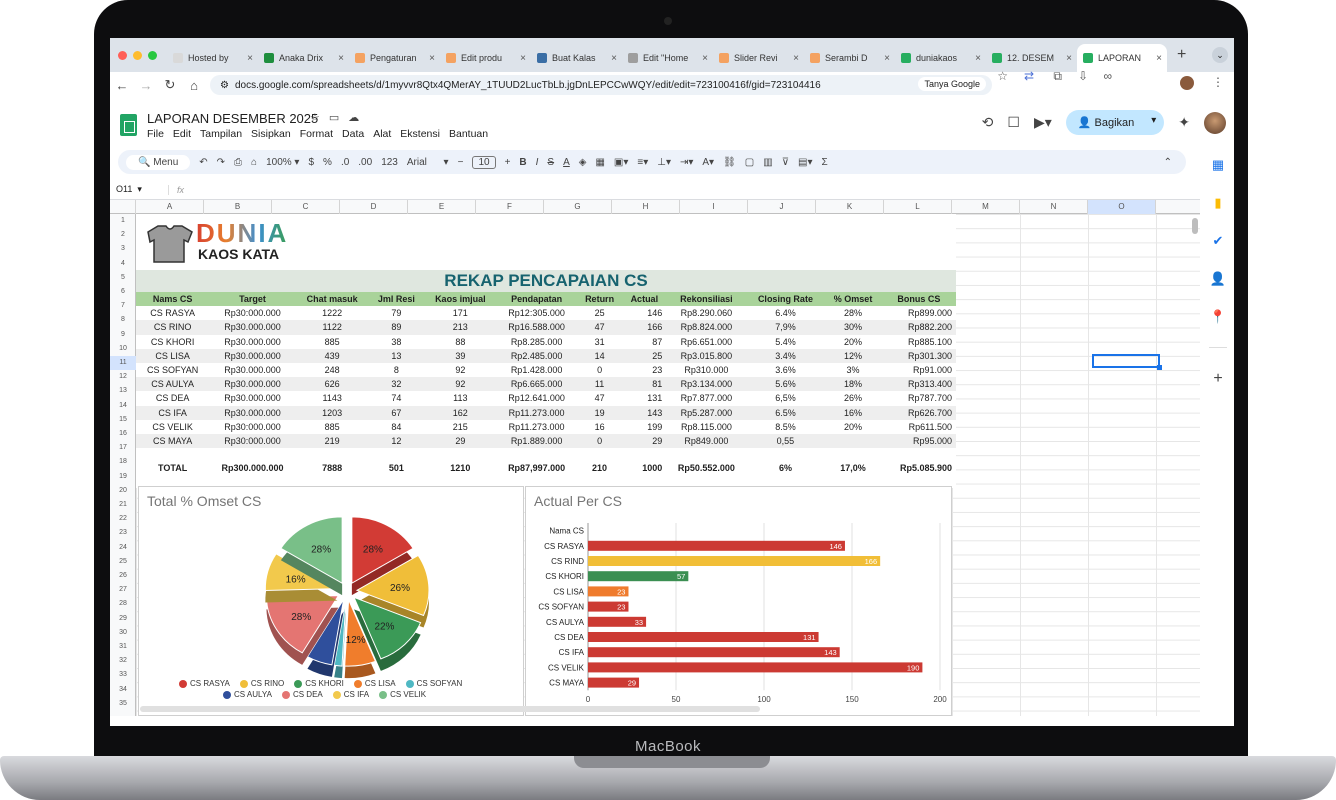 This screenshot has width=1336, height=800. I want to click on table-cell: Rp2.485.000, so click(536, 355).